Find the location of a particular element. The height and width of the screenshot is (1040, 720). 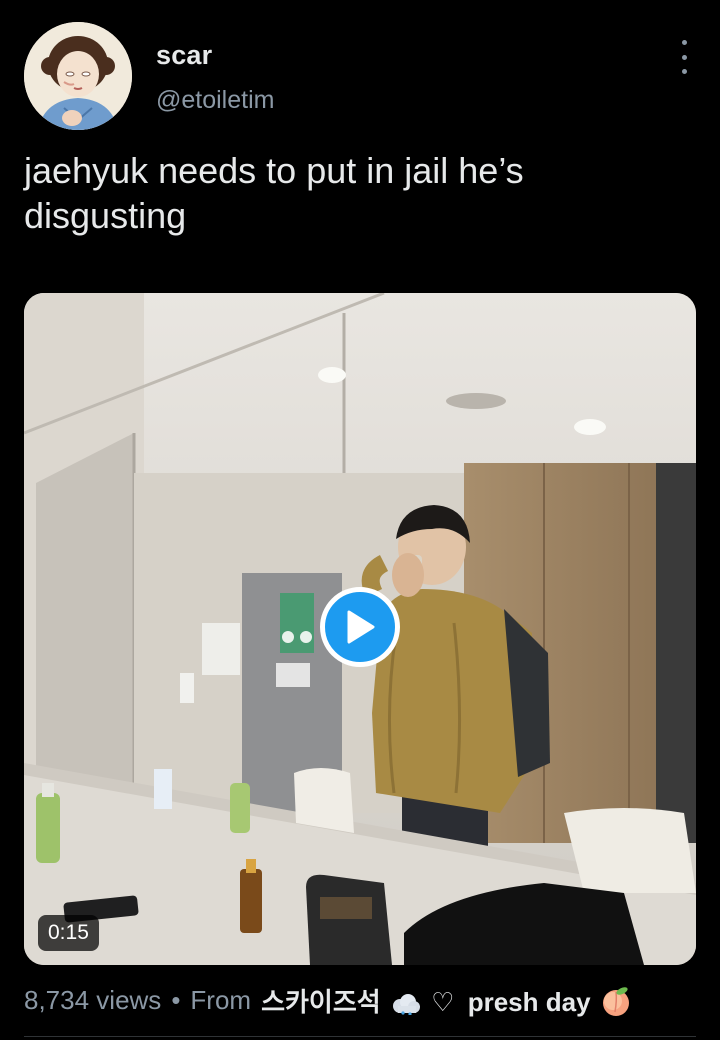

peach-icon is located at coordinates (615, 1001).